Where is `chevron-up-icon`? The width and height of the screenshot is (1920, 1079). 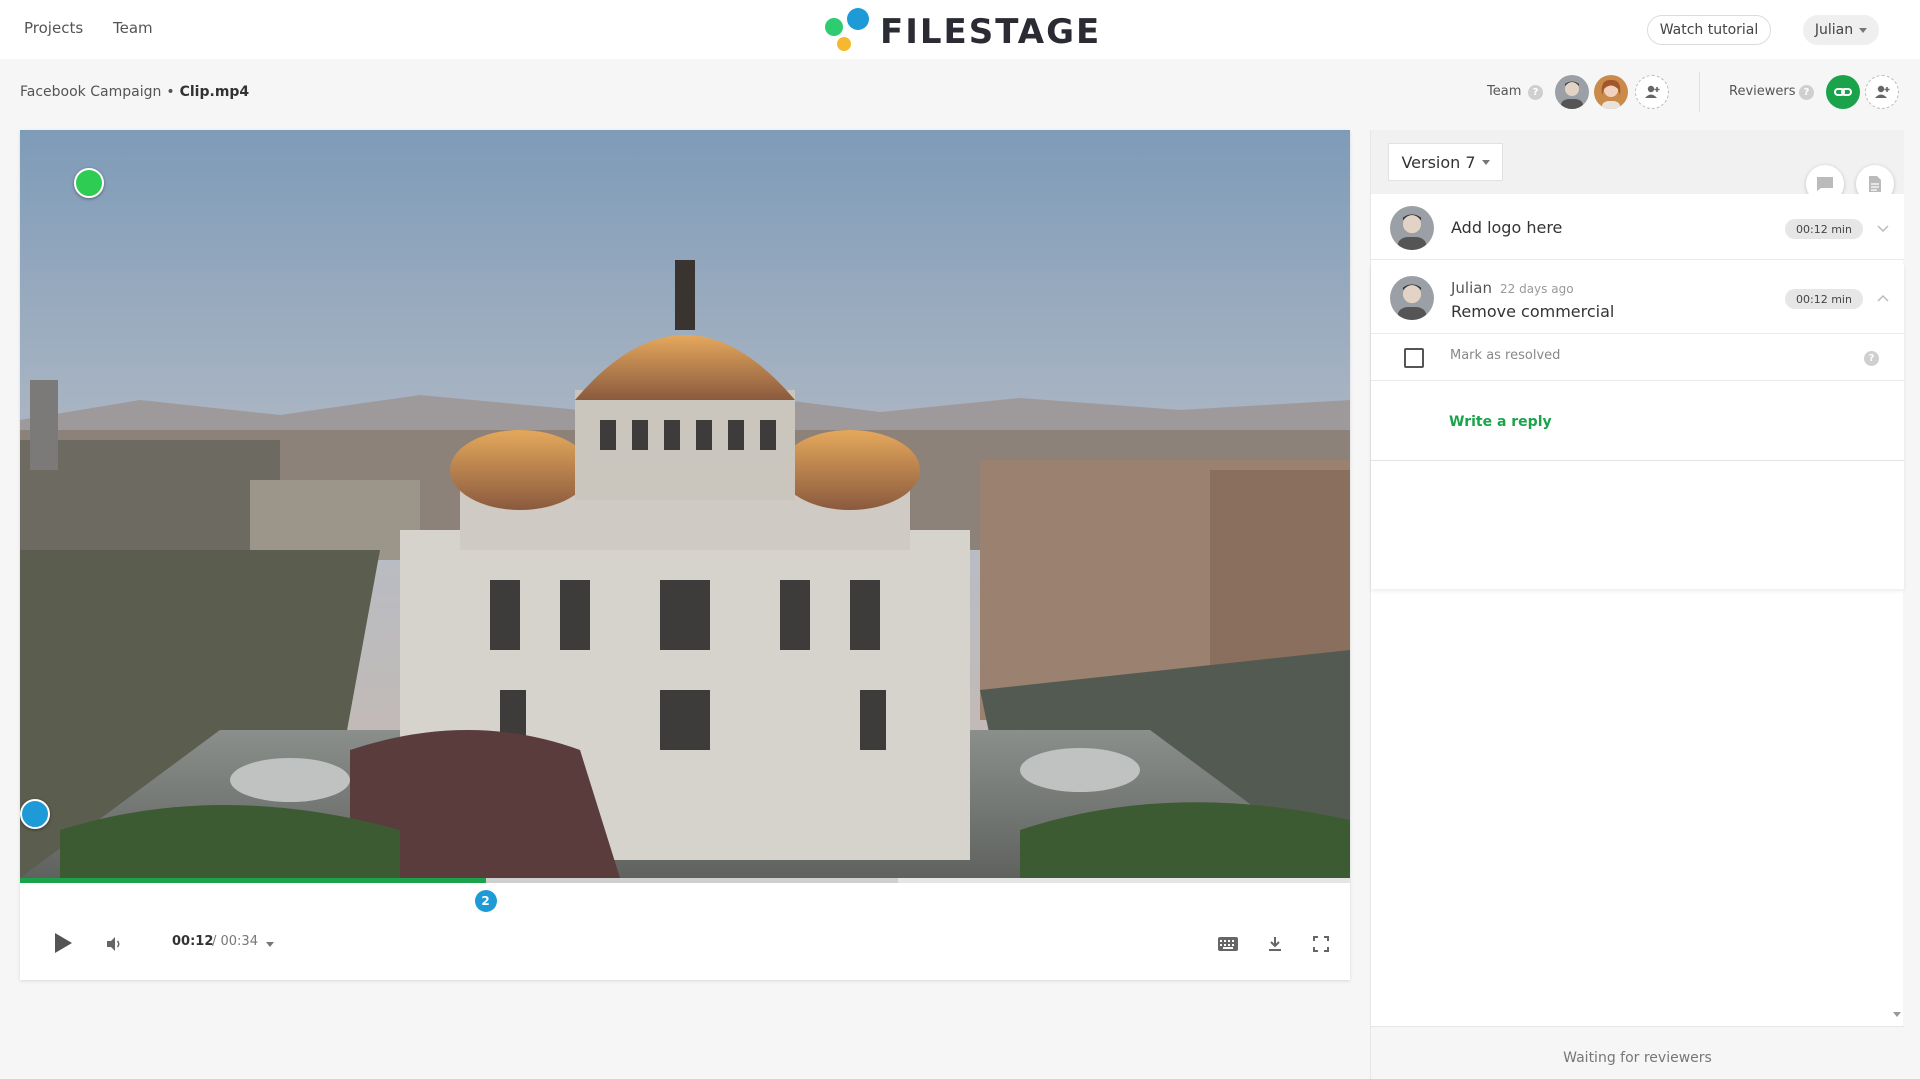 chevron-up-icon is located at coordinates (1883, 298).